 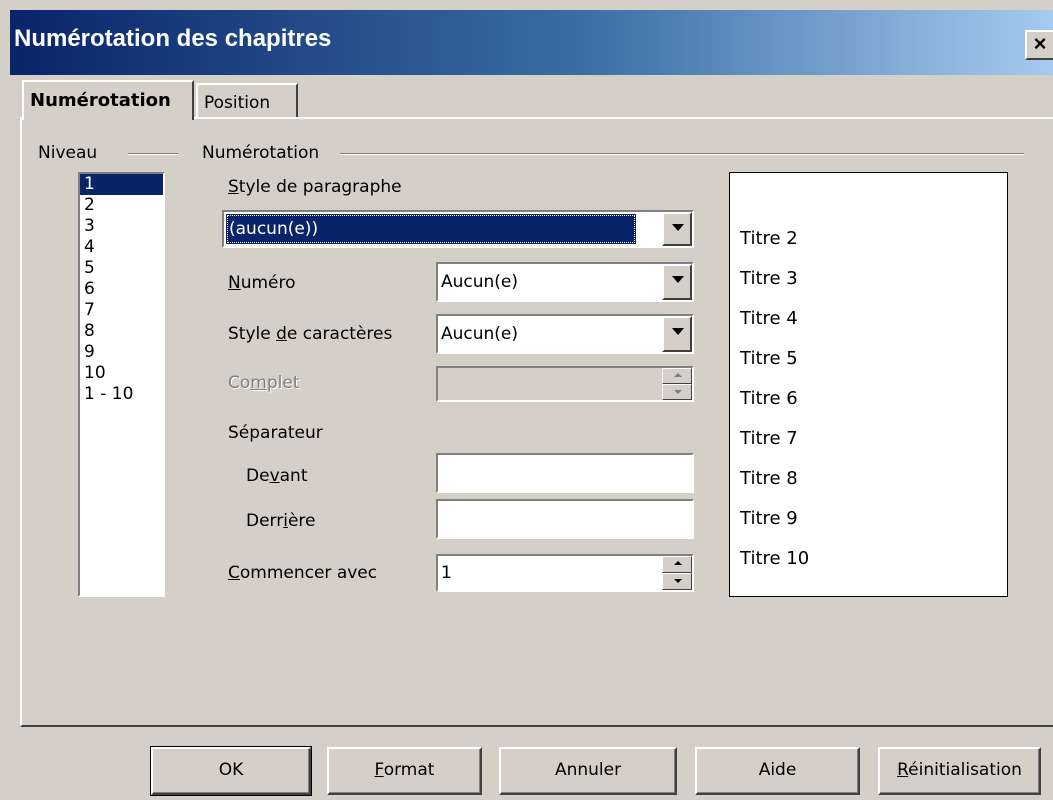 What do you see at coordinates (121, 310) in the screenshot?
I see `list-item: 7` at bounding box center [121, 310].